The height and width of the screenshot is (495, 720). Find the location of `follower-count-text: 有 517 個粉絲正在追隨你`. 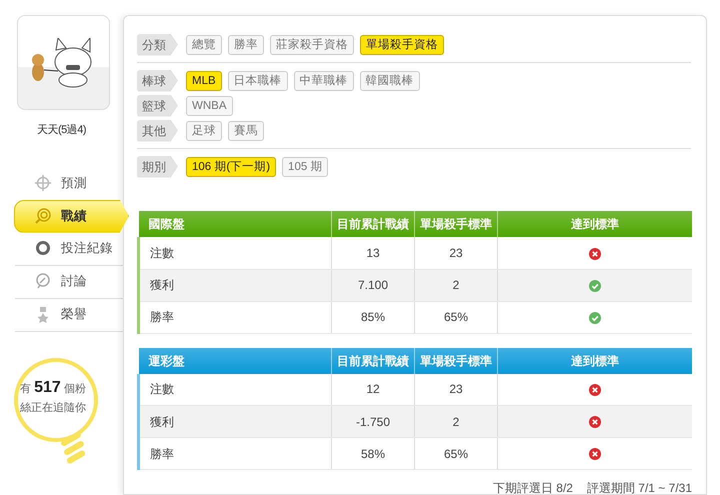

follower-count-text: 有 517 個粉絲正在追隨你 is located at coordinates (53, 397).